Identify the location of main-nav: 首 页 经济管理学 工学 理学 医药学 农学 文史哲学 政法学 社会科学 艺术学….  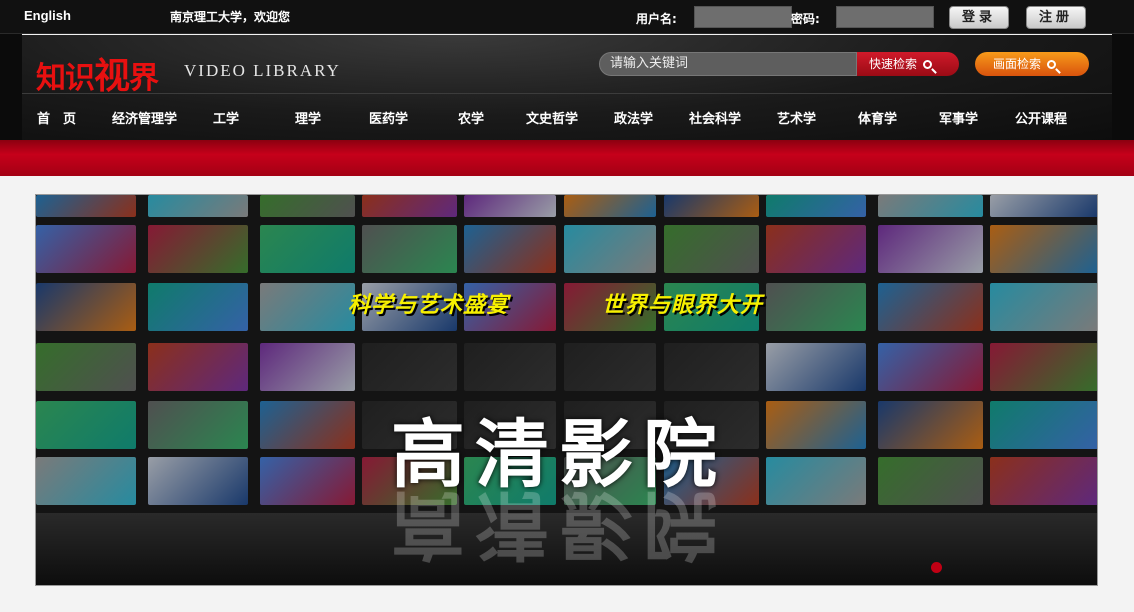
(567, 116).